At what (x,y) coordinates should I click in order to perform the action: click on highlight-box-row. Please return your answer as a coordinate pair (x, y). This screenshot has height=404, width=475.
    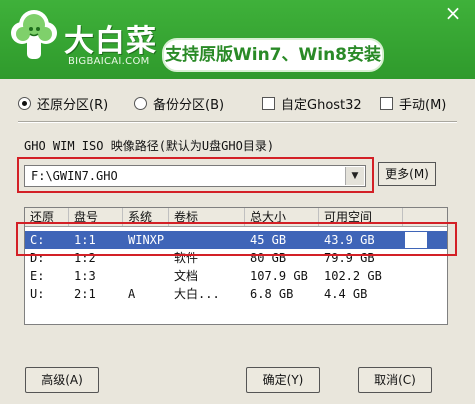
    Looking at the image, I should click on (236, 239).